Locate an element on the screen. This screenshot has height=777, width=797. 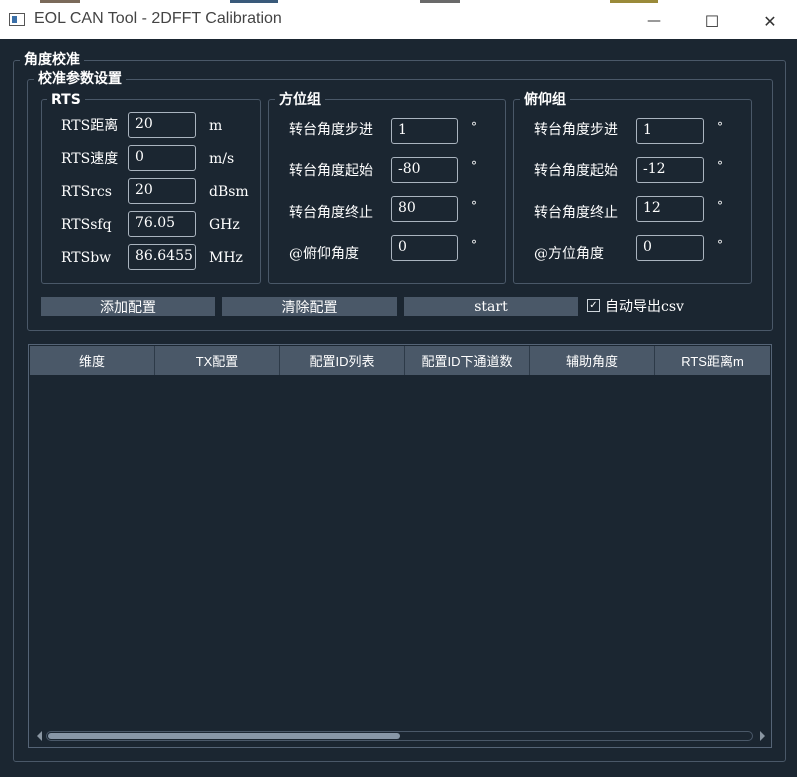
clear-config-button: 清除配置 is located at coordinates (309, 306).